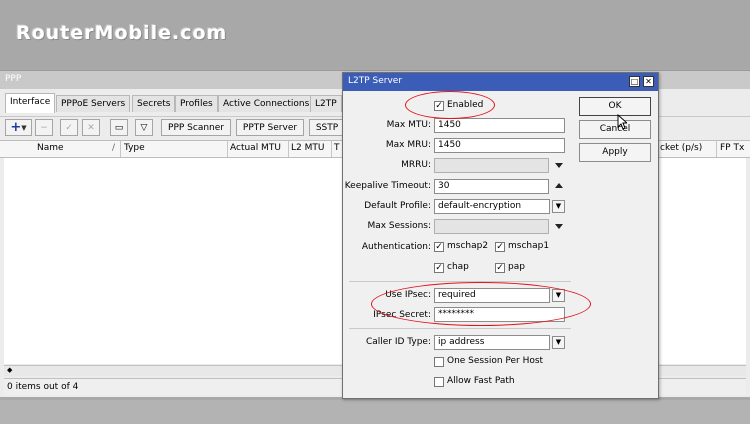 This screenshot has width=750, height=424. I want to click on pptp-server-button: PPTP Server, so click(270, 127).